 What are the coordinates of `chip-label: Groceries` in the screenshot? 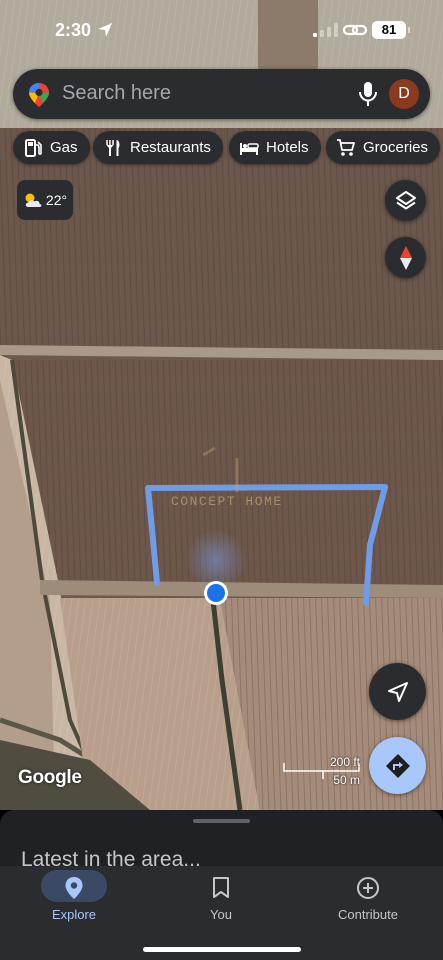 It's located at (396, 147).